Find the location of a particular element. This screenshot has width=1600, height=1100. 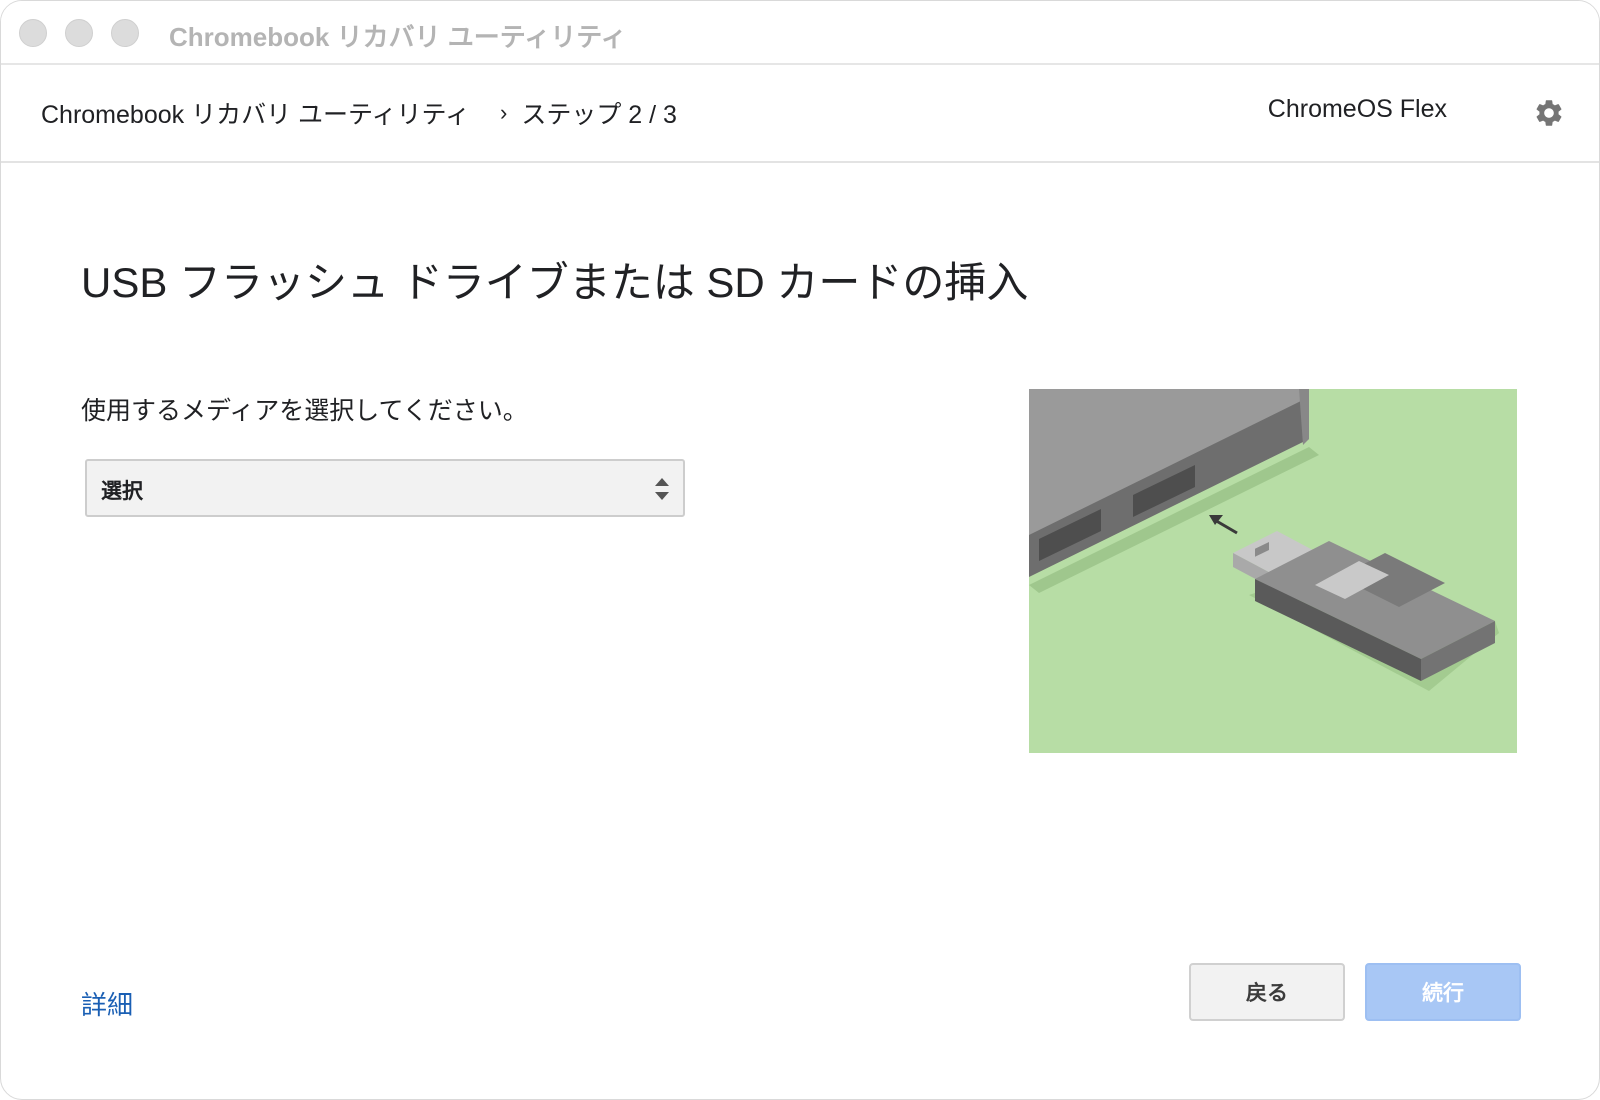

breadcrumb: Chromebook リカバリ ユーティリティ › ステップ 2 / 3 is located at coordinates (359, 113).